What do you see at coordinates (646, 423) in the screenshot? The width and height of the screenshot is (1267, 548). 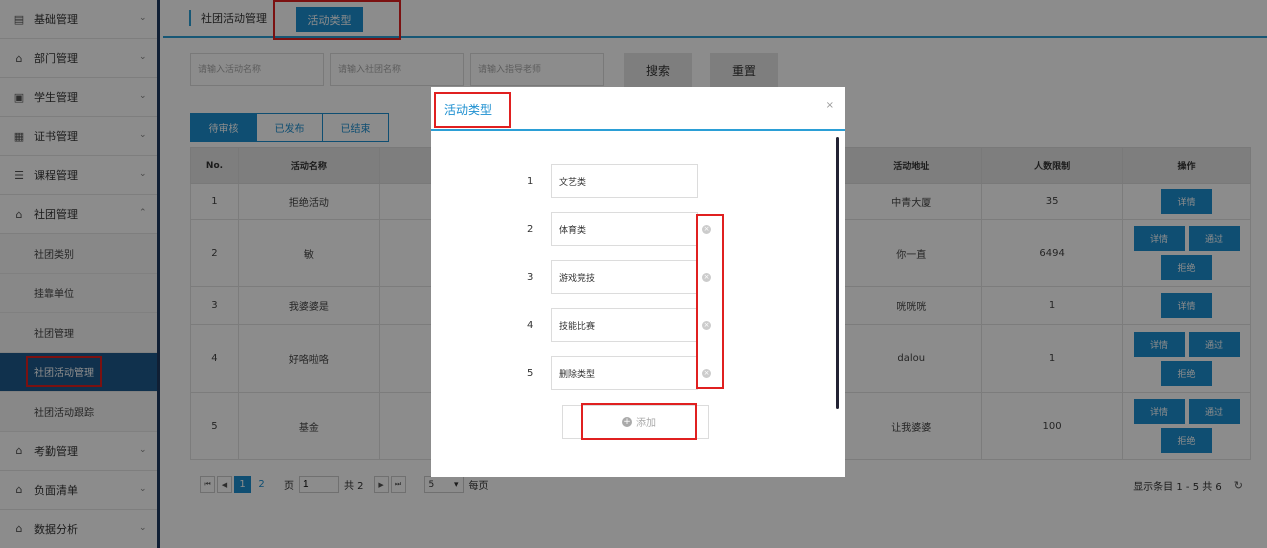 I see `add-label: 添加` at bounding box center [646, 423].